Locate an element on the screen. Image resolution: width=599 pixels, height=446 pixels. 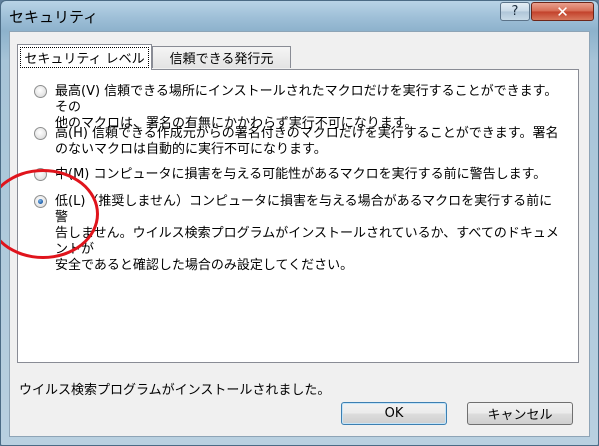
close-icon: ✕ is located at coordinates (562, 11).